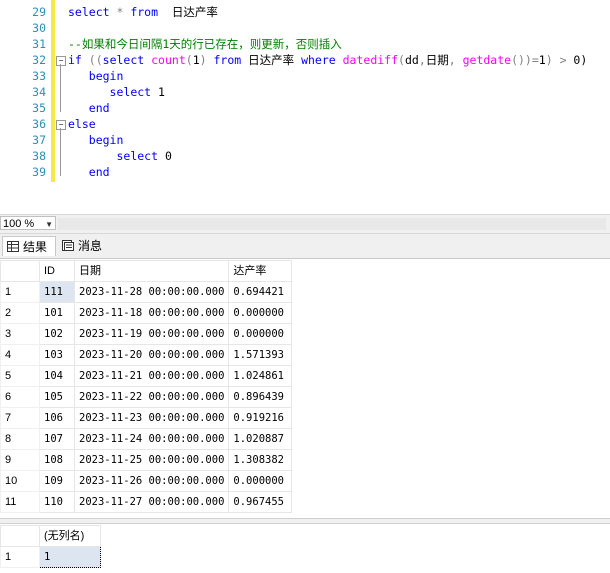  What do you see at coordinates (260, 397) in the screenshot?
I see `grid-cell: 0.896439` at bounding box center [260, 397].